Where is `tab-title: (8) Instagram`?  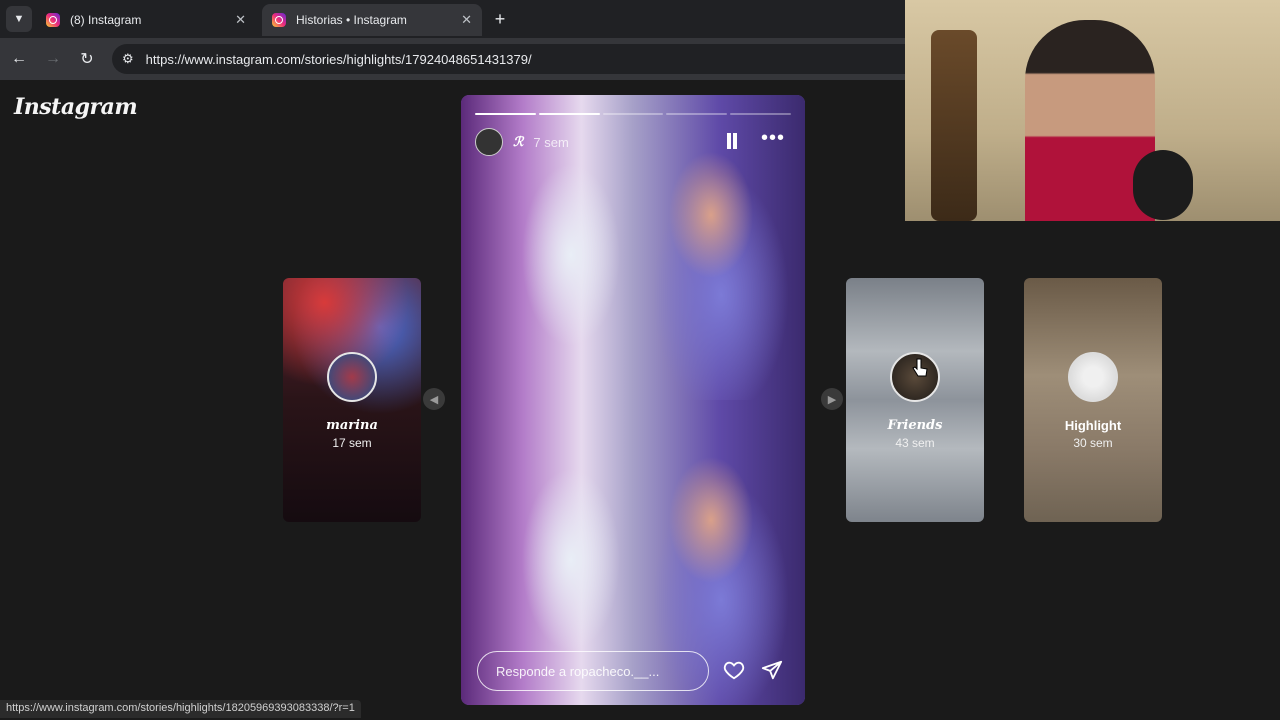
tab-title: (8) Instagram is located at coordinates (106, 20).